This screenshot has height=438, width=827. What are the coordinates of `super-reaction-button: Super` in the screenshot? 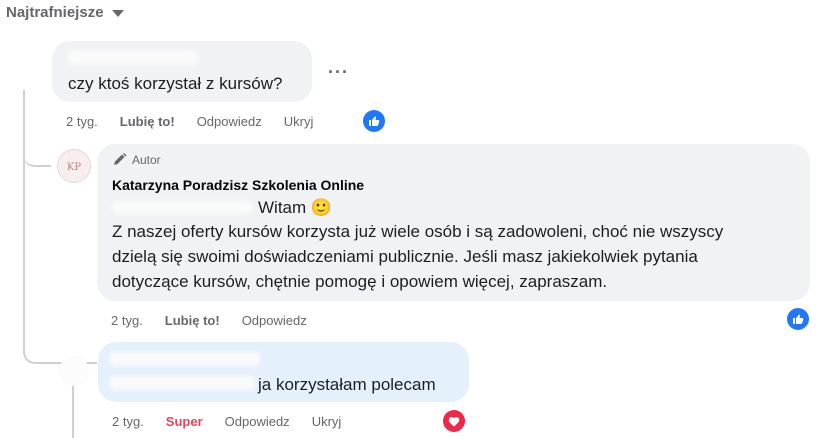 It's located at (184, 421).